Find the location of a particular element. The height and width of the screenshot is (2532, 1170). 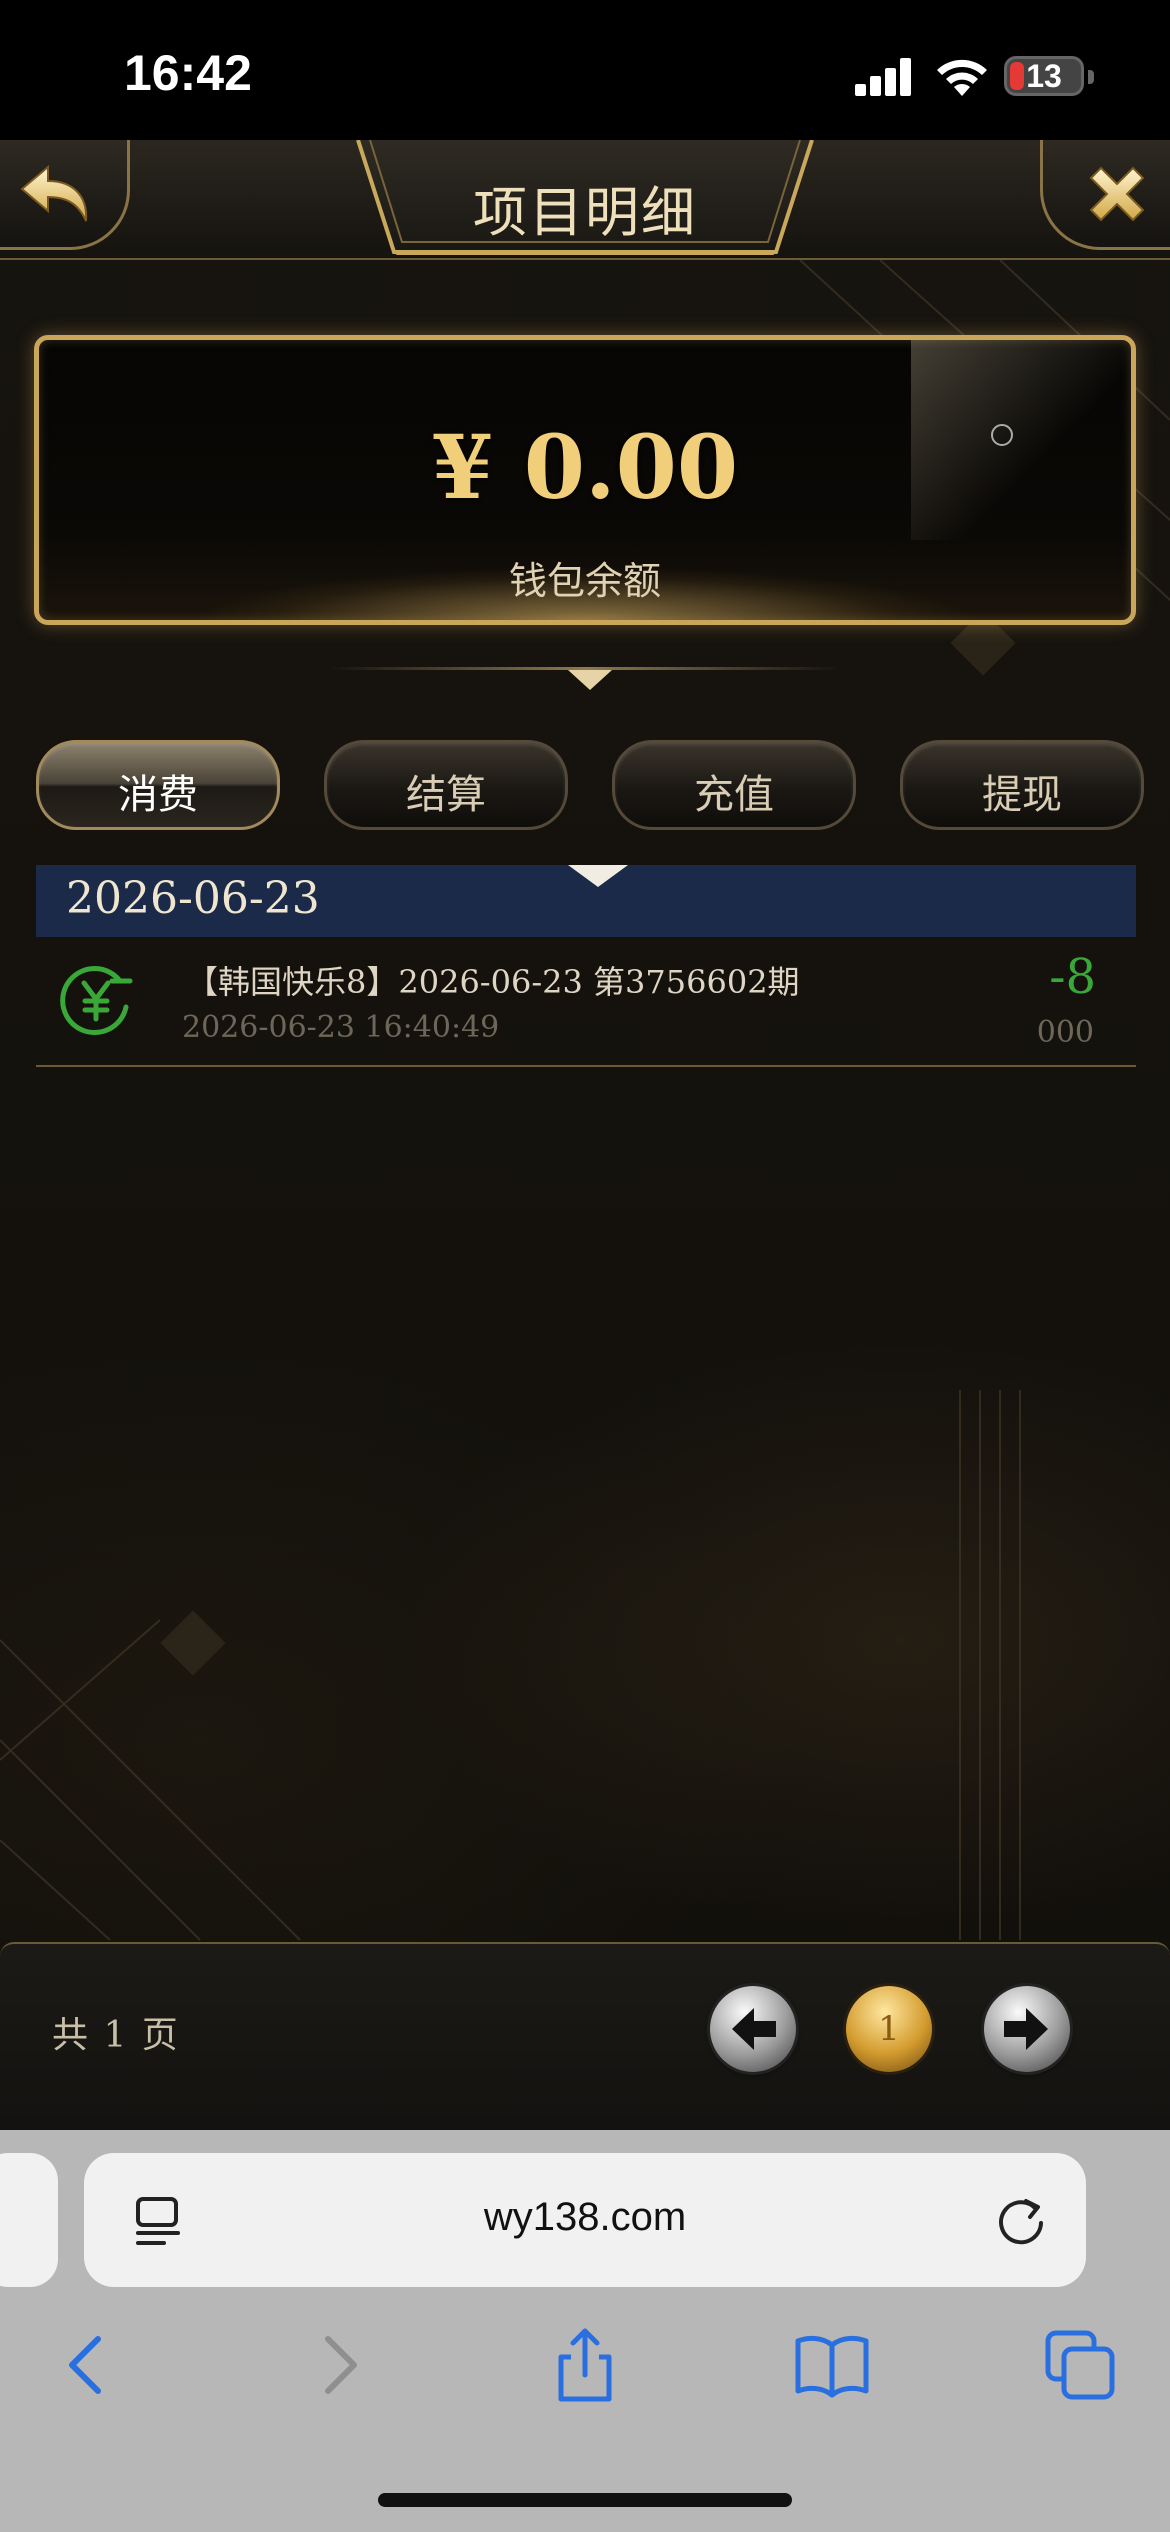

prev-page-button is located at coordinates (753, 2029).